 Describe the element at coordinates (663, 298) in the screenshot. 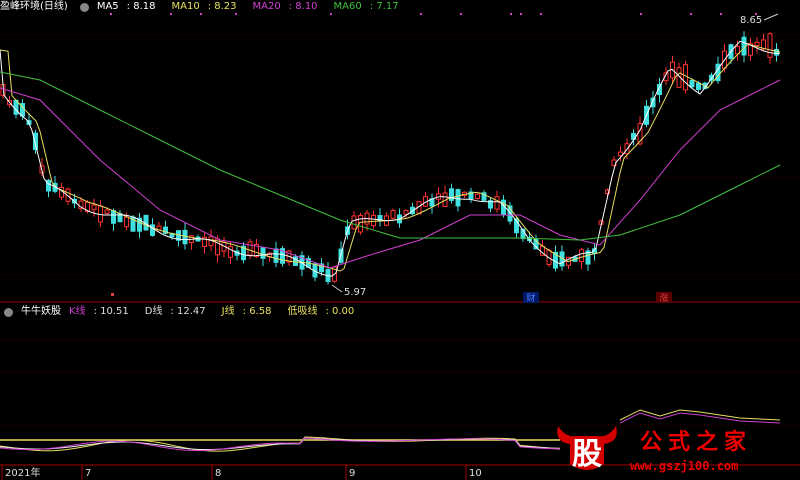

I see `marker-rise: 涨` at that location.